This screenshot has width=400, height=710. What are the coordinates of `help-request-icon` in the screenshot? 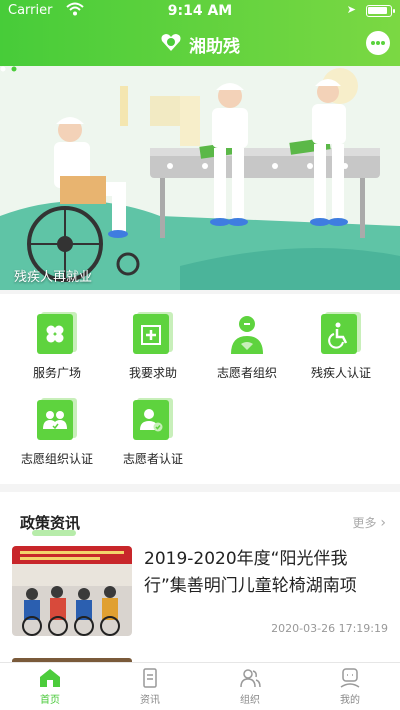 It's located at (151, 335).